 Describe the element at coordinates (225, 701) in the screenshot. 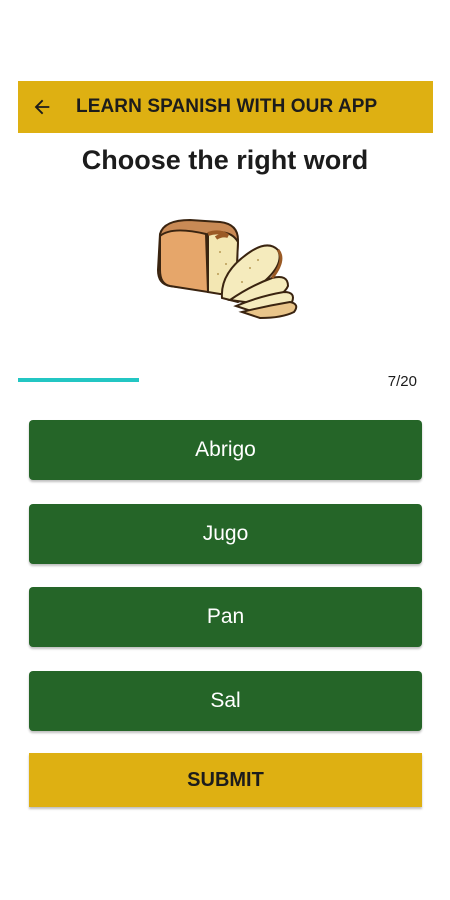

I see `option-button-sal: Sal` at that location.